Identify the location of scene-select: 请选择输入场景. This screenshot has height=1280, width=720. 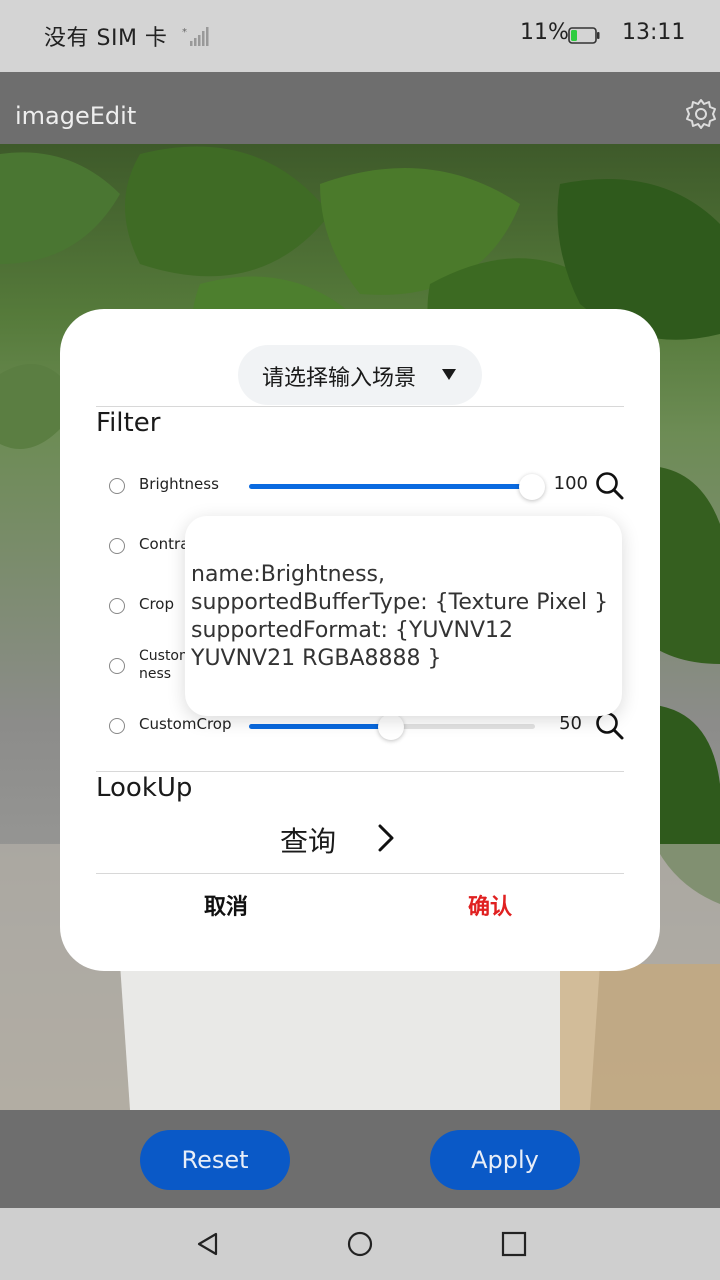
(360, 375).